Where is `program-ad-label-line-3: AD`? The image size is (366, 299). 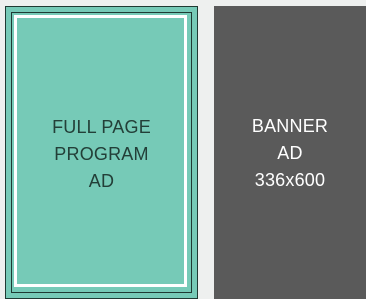 program-ad-label-line-3: AD is located at coordinates (101, 181).